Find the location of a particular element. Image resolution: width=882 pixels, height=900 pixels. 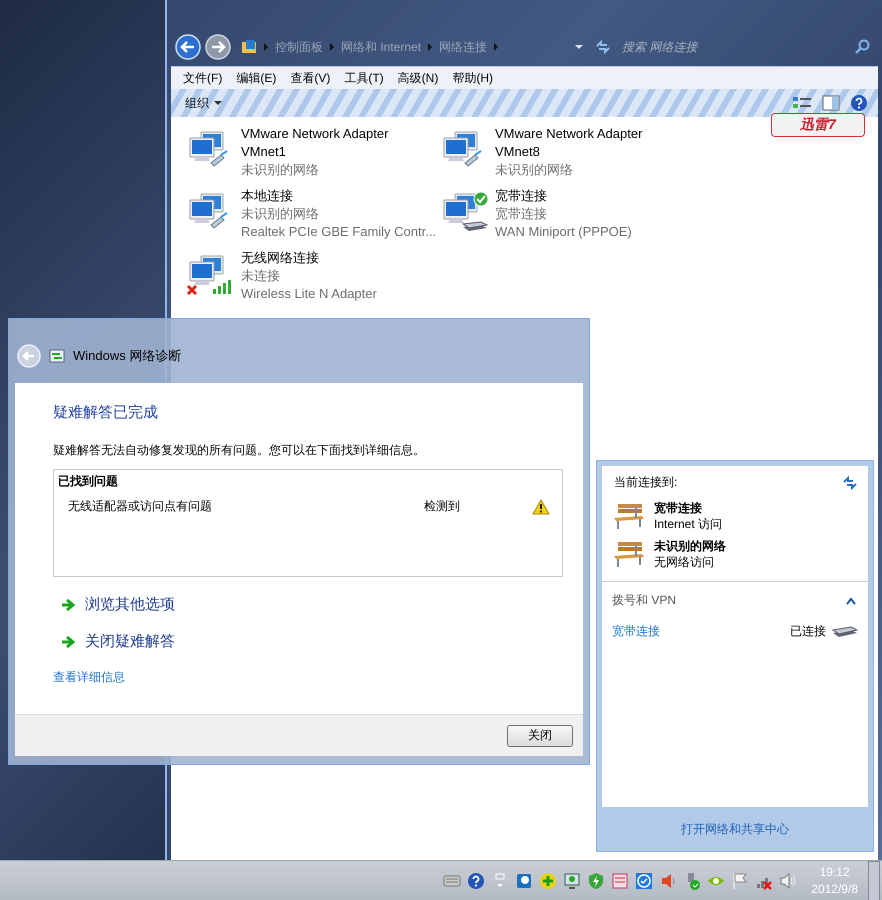

volume-icon is located at coordinates (788, 881).